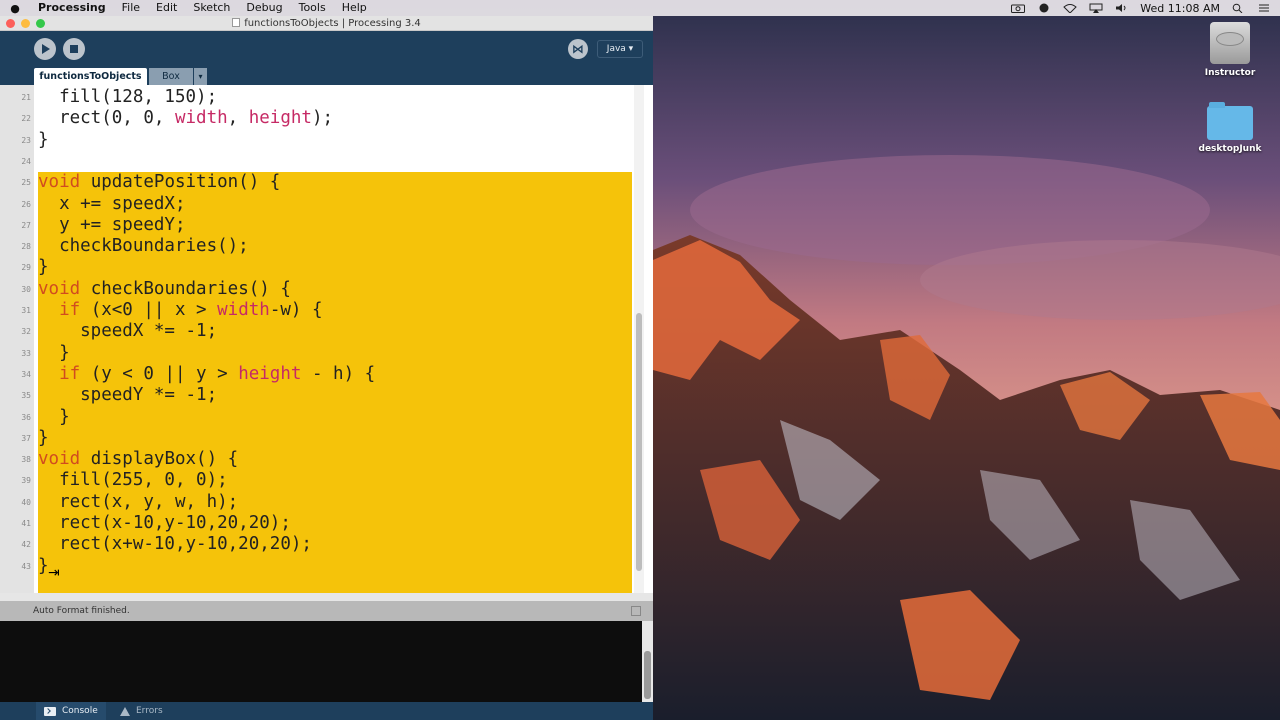 This screenshot has width=1280, height=720. I want to click on code-line: 34 if (y < 0 || y > height - h) {, so click(326, 374).